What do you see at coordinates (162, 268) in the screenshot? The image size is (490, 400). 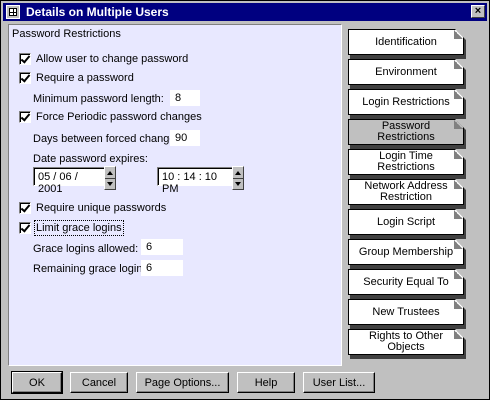 I see `grace-remaining-field: 6` at bounding box center [162, 268].